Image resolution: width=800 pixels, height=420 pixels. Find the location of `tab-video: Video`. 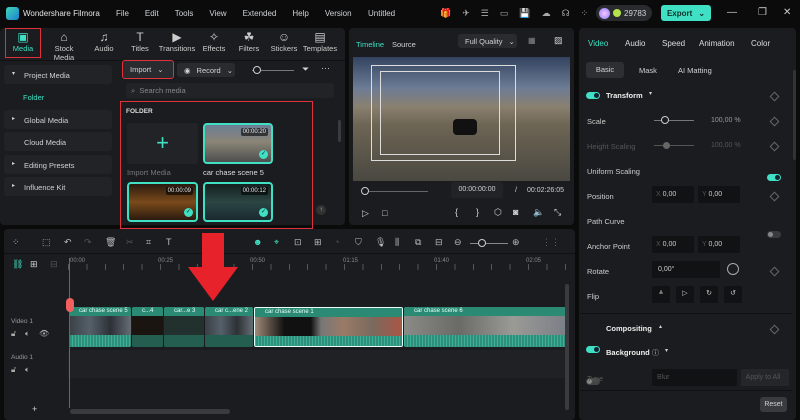

tab-video: Video is located at coordinates (598, 43).